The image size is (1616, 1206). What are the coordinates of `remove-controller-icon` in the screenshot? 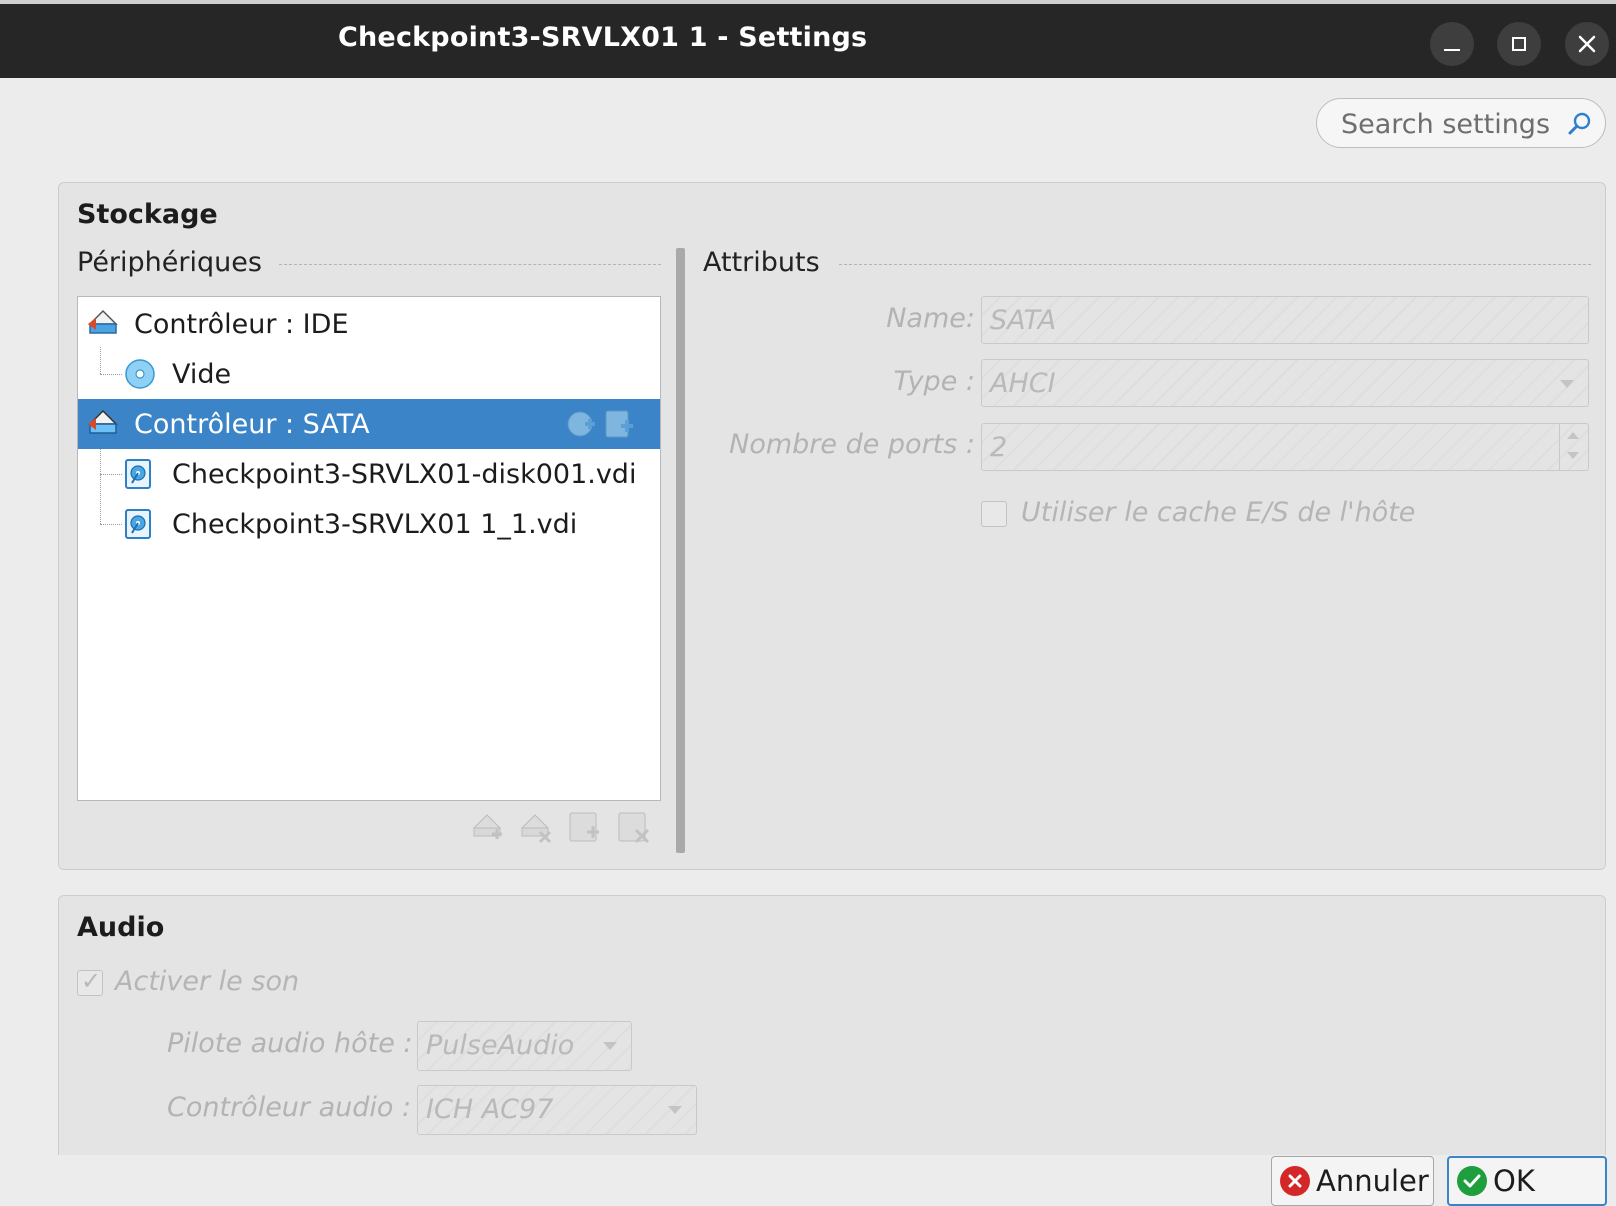 It's located at (535, 827).